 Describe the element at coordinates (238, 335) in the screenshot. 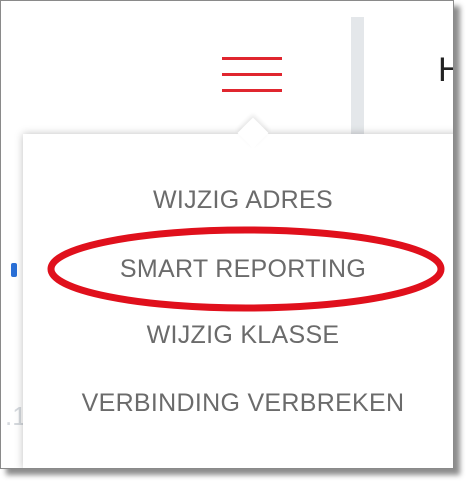

I see `menu-item-wijzig-klasse: WIJZIG KLASSE` at that location.